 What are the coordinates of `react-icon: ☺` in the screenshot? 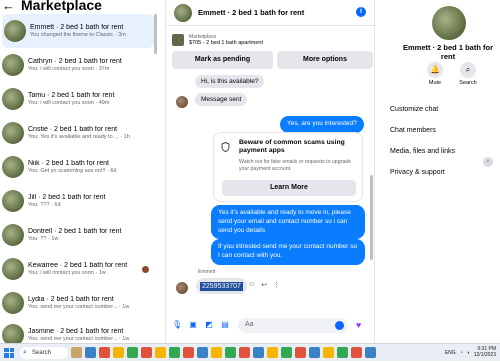 It's located at (251, 285).